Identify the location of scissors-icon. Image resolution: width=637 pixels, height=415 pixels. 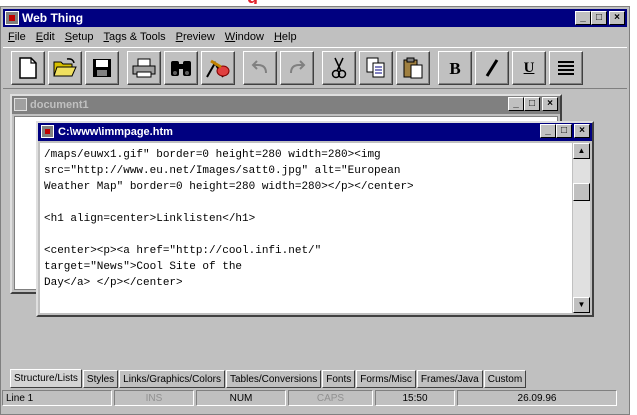
(339, 68).